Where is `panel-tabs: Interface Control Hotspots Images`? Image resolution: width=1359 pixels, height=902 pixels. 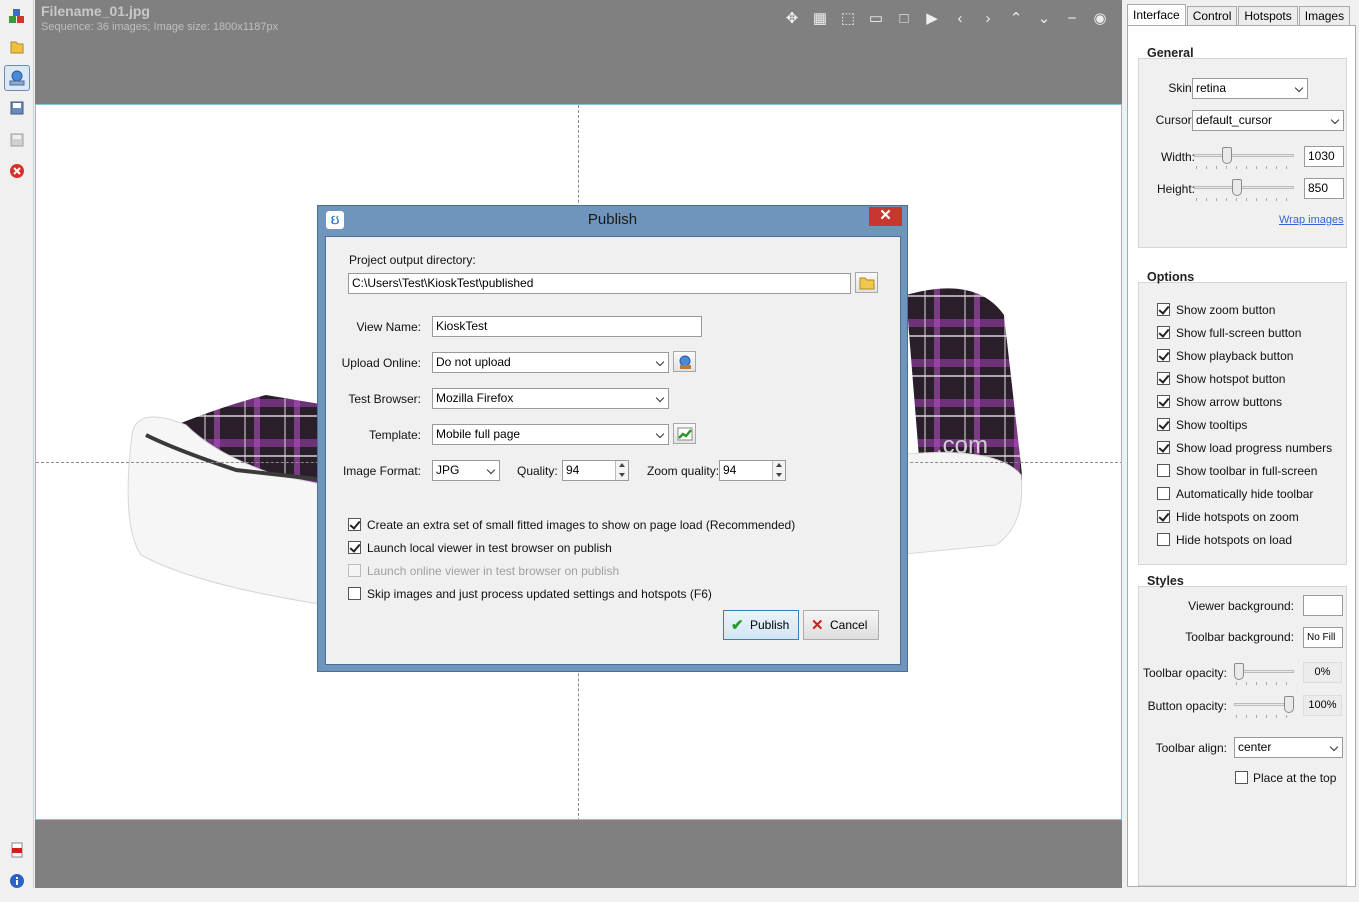 panel-tabs: Interface Control Hotspots Images is located at coordinates (1239, 15).